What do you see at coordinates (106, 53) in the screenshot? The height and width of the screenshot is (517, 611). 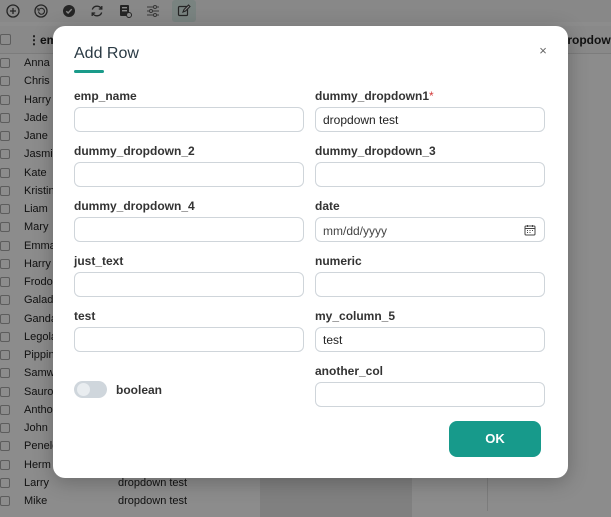 I see `dialog-title: Add Row` at bounding box center [106, 53].